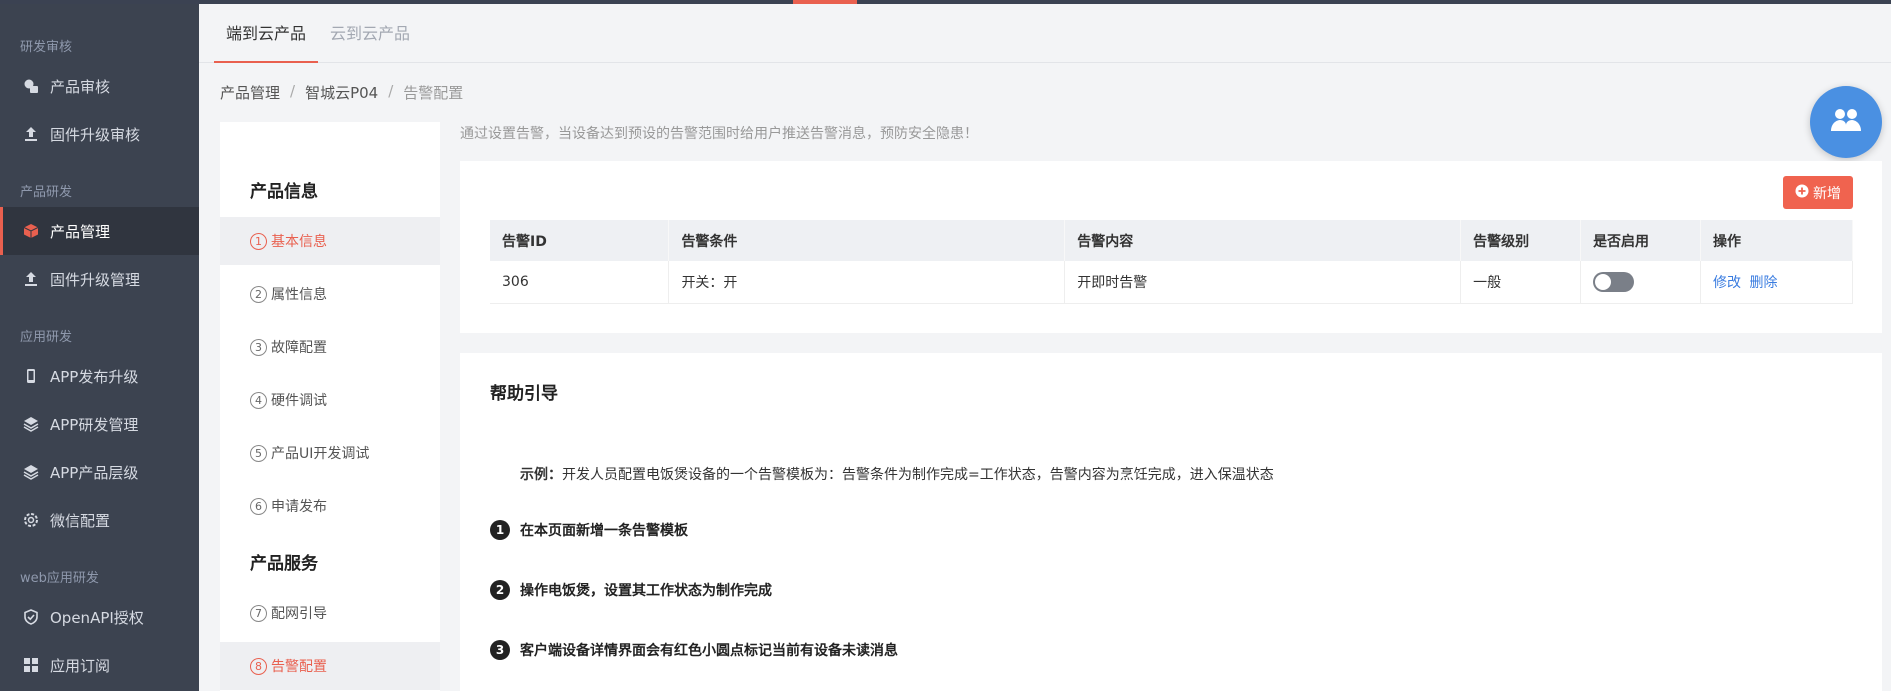  What do you see at coordinates (284, 192) in the screenshot?
I see `steps-group-title: 产品信息` at bounding box center [284, 192].